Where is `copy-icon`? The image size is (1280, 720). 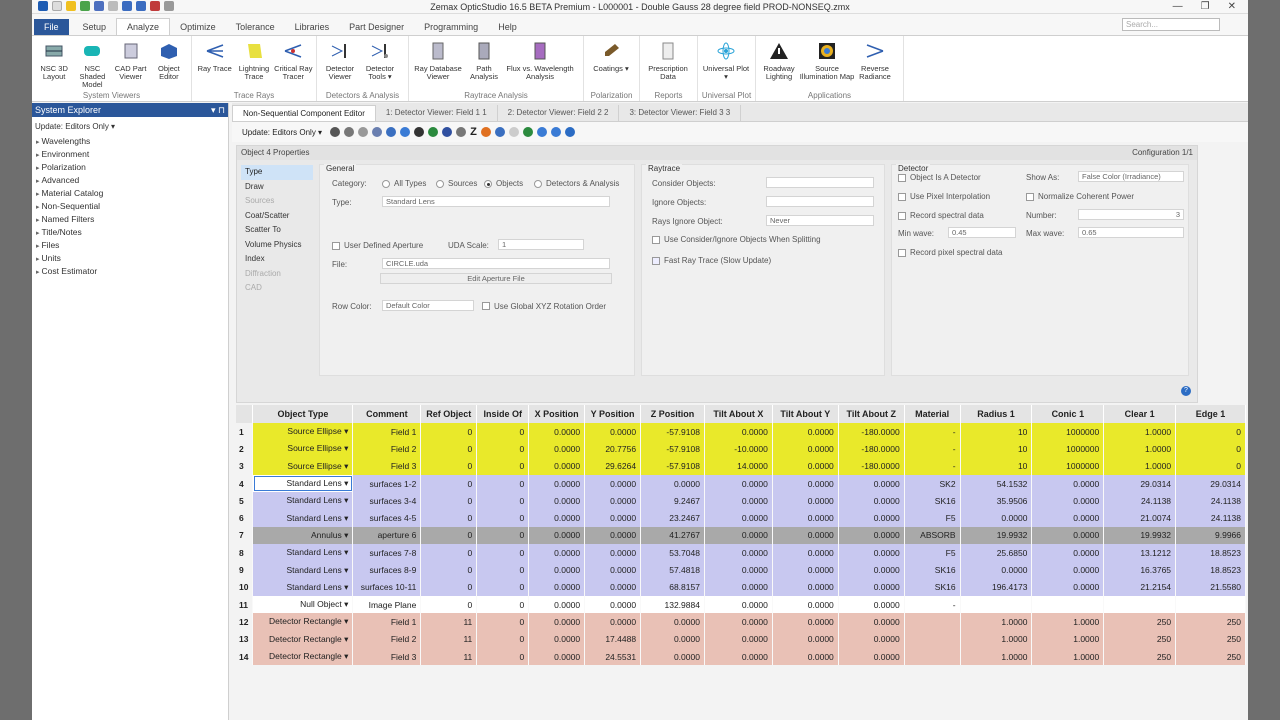 copy-icon is located at coordinates (513, 132).